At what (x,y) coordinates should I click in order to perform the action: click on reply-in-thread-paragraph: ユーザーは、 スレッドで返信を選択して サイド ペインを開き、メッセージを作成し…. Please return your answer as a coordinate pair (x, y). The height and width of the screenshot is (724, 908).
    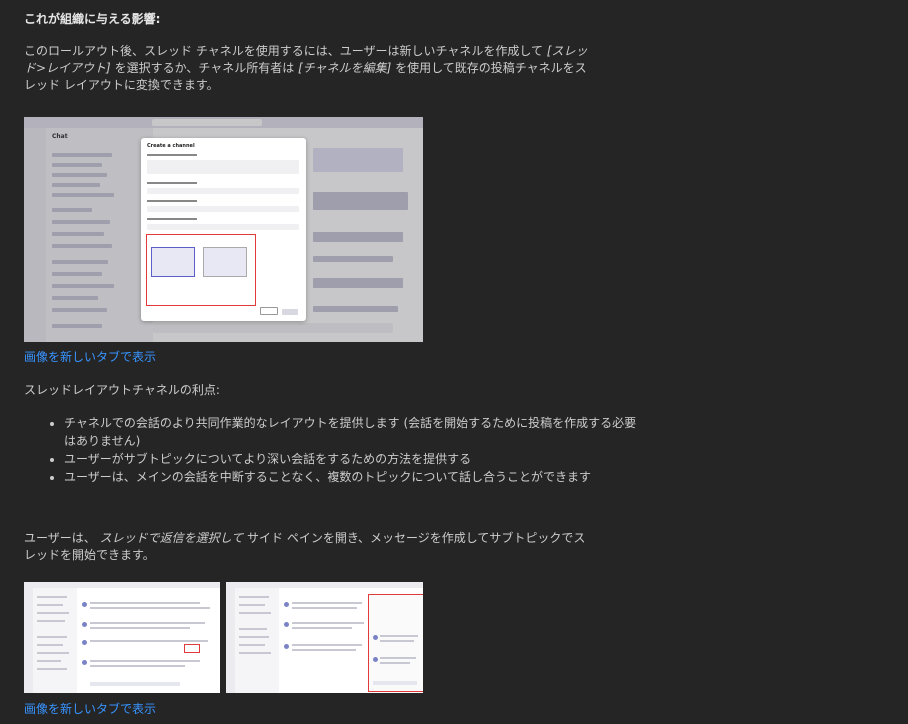
    Looking at the image, I should click on (309, 547).